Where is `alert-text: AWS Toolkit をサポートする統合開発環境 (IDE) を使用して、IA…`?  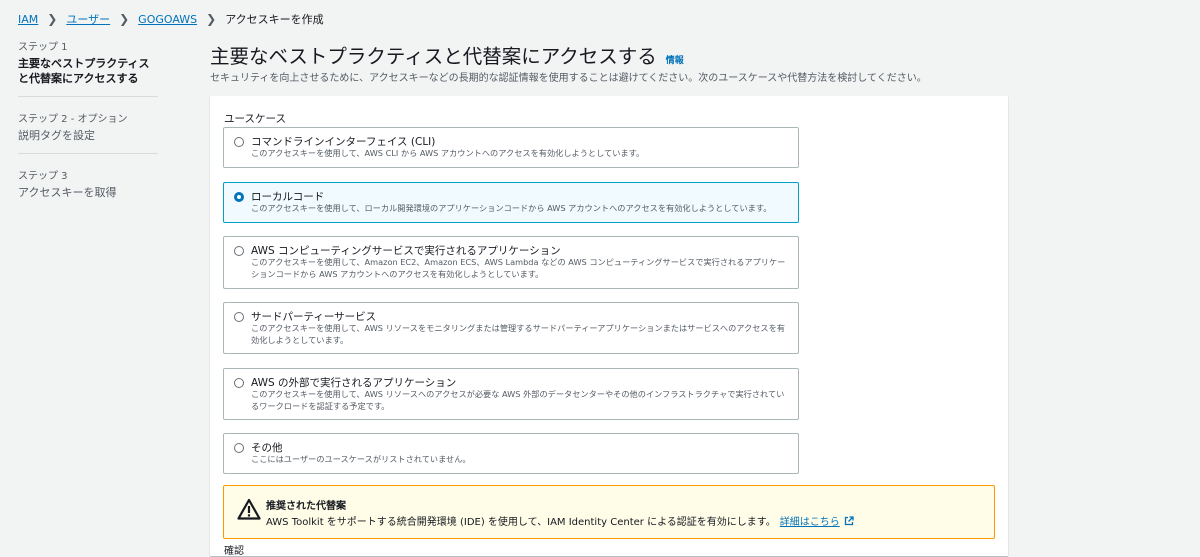 alert-text: AWS Toolkit をサポートする統合開発環境 (IDE) を使用して、IA… is located at coordinates (521, 522).